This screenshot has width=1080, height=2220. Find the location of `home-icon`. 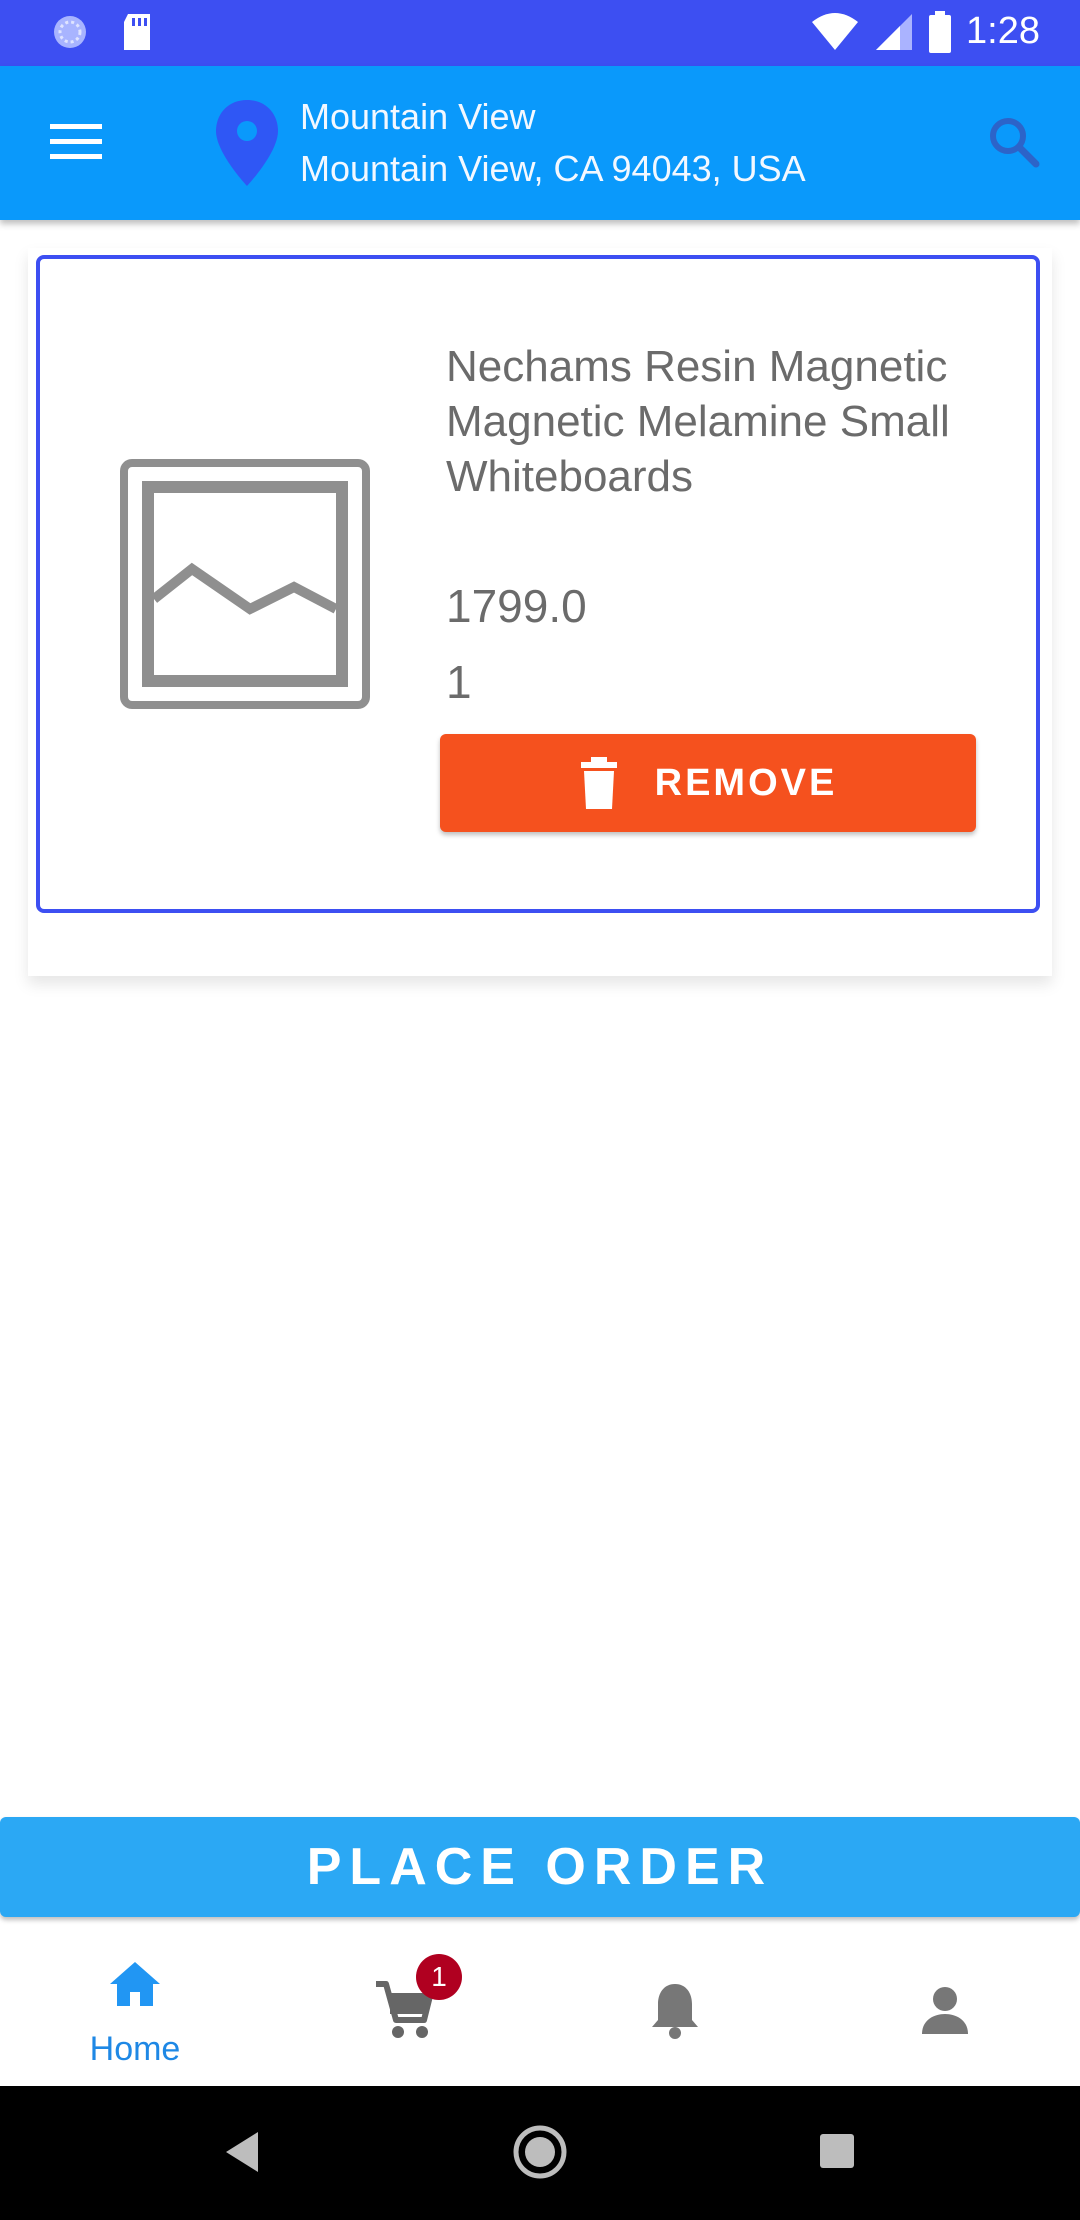

home-icon is located at coordinates (135, 1984).